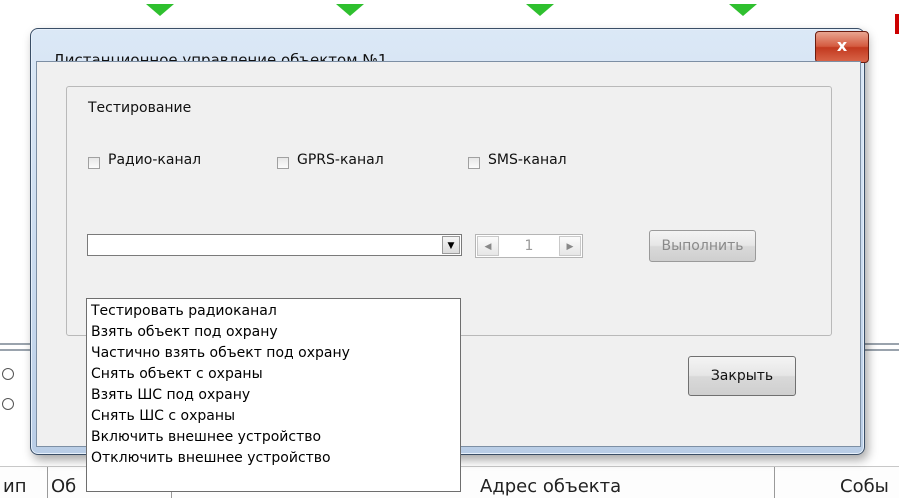 This screenshot has width=899, height=498. I want to click on background-red-indicator, so click(897, 24).